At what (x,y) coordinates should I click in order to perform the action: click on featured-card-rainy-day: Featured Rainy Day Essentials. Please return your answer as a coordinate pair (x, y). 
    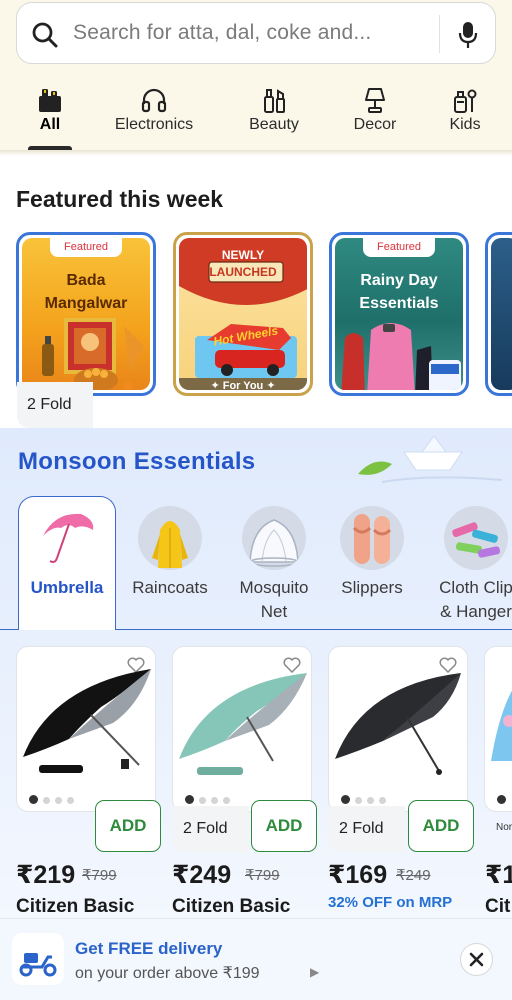
    Looking at the image, I should click on (399, 314).